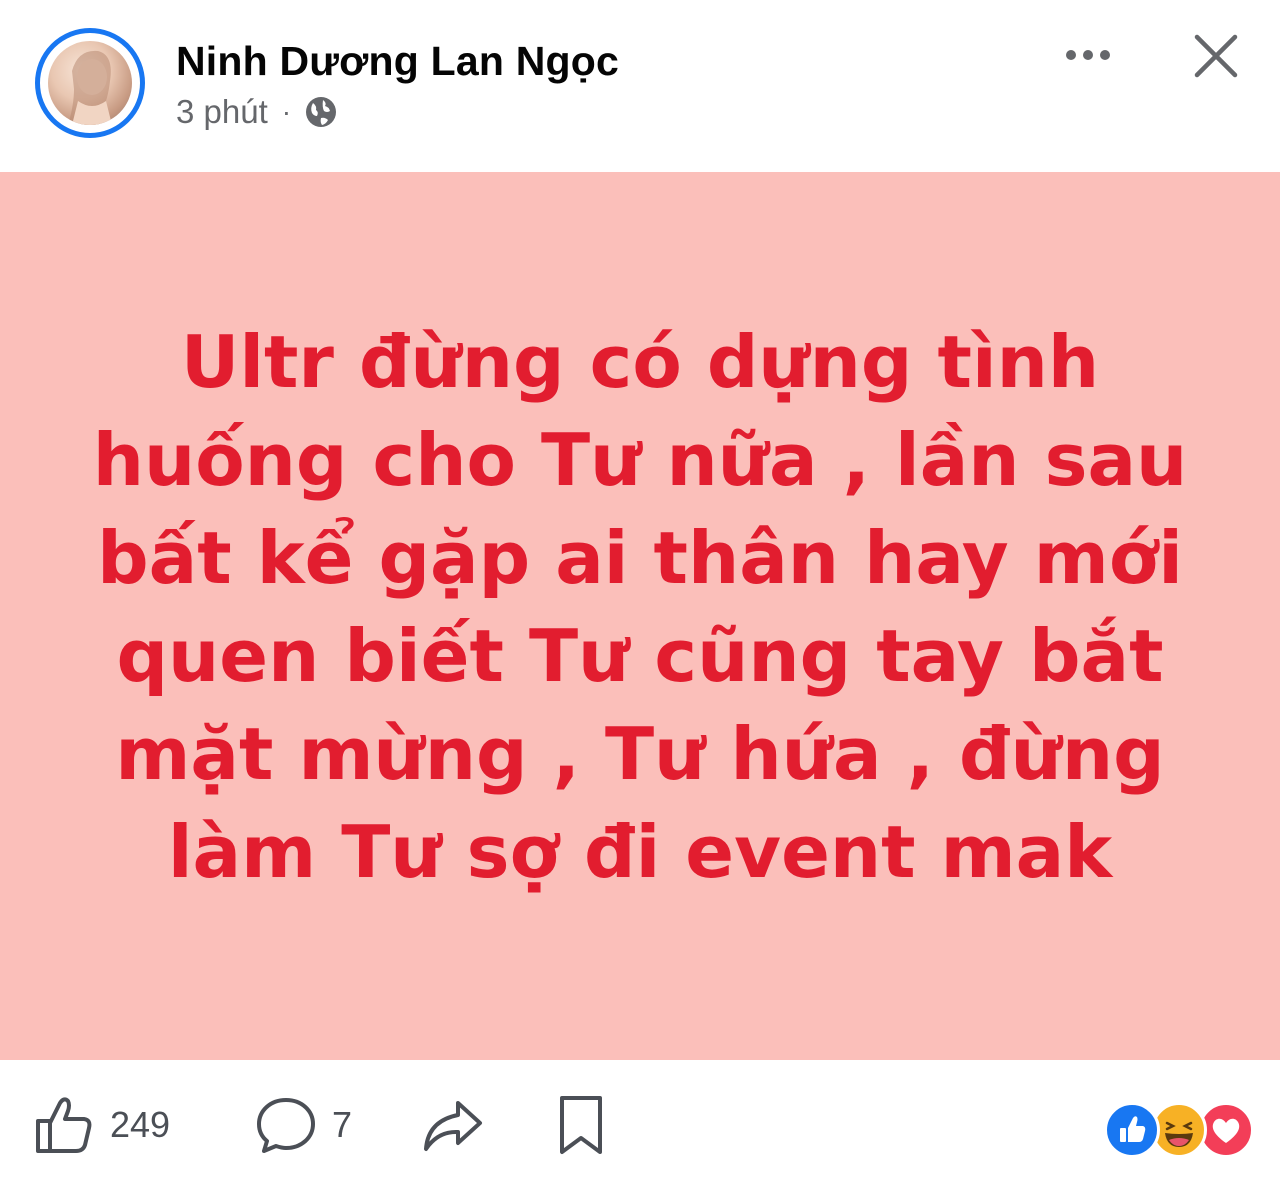 Image resolution: width=1280 pixels, height=1181 pixels. I want to click on save-button, so click(581, 1125).